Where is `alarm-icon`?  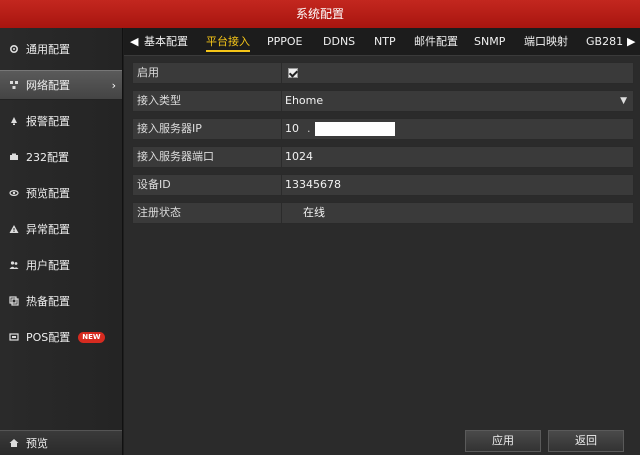
alarm-icon is located at coordinates (14, 121).